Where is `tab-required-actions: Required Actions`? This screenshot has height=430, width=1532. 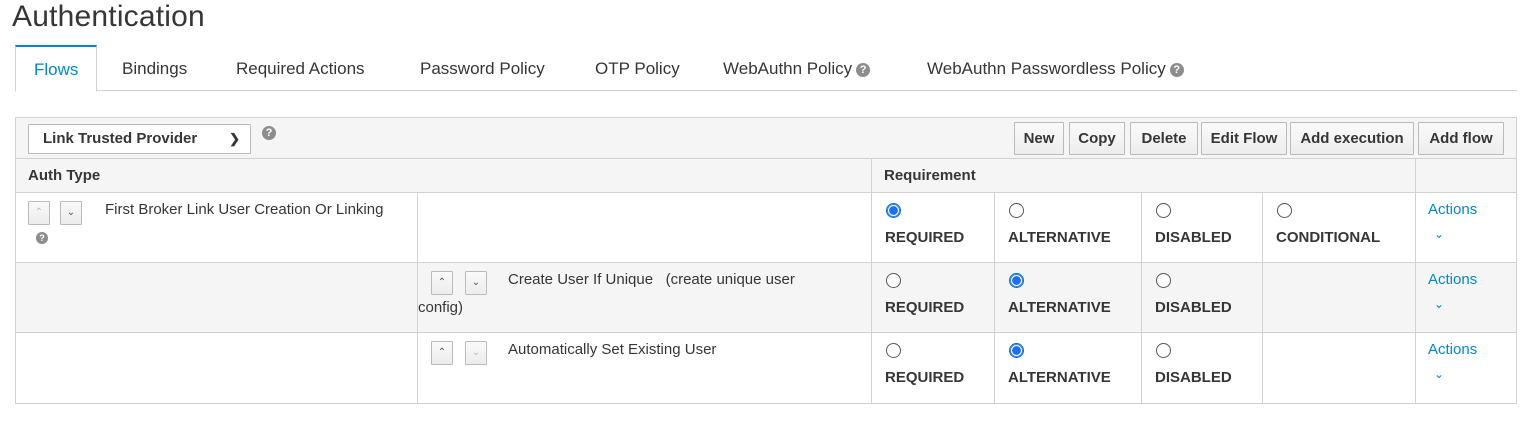
tab-required-actions: Required Actions is located at coordinates (300, 68).